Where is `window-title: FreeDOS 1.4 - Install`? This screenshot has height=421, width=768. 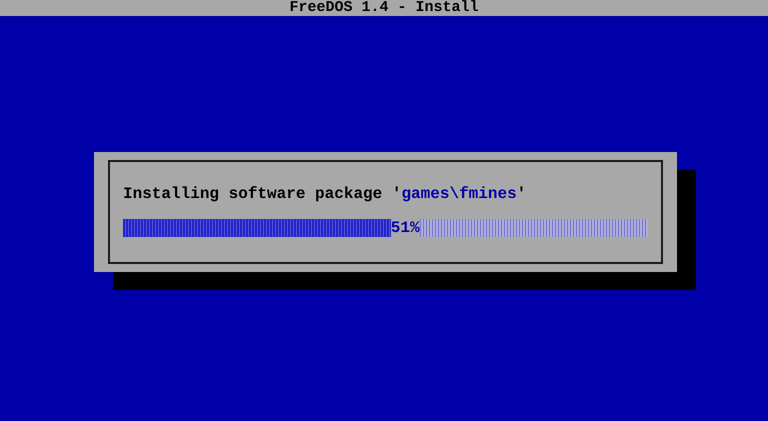 window-title: FreeDOS 1.4 - Install is located at coordinates (384, 8).